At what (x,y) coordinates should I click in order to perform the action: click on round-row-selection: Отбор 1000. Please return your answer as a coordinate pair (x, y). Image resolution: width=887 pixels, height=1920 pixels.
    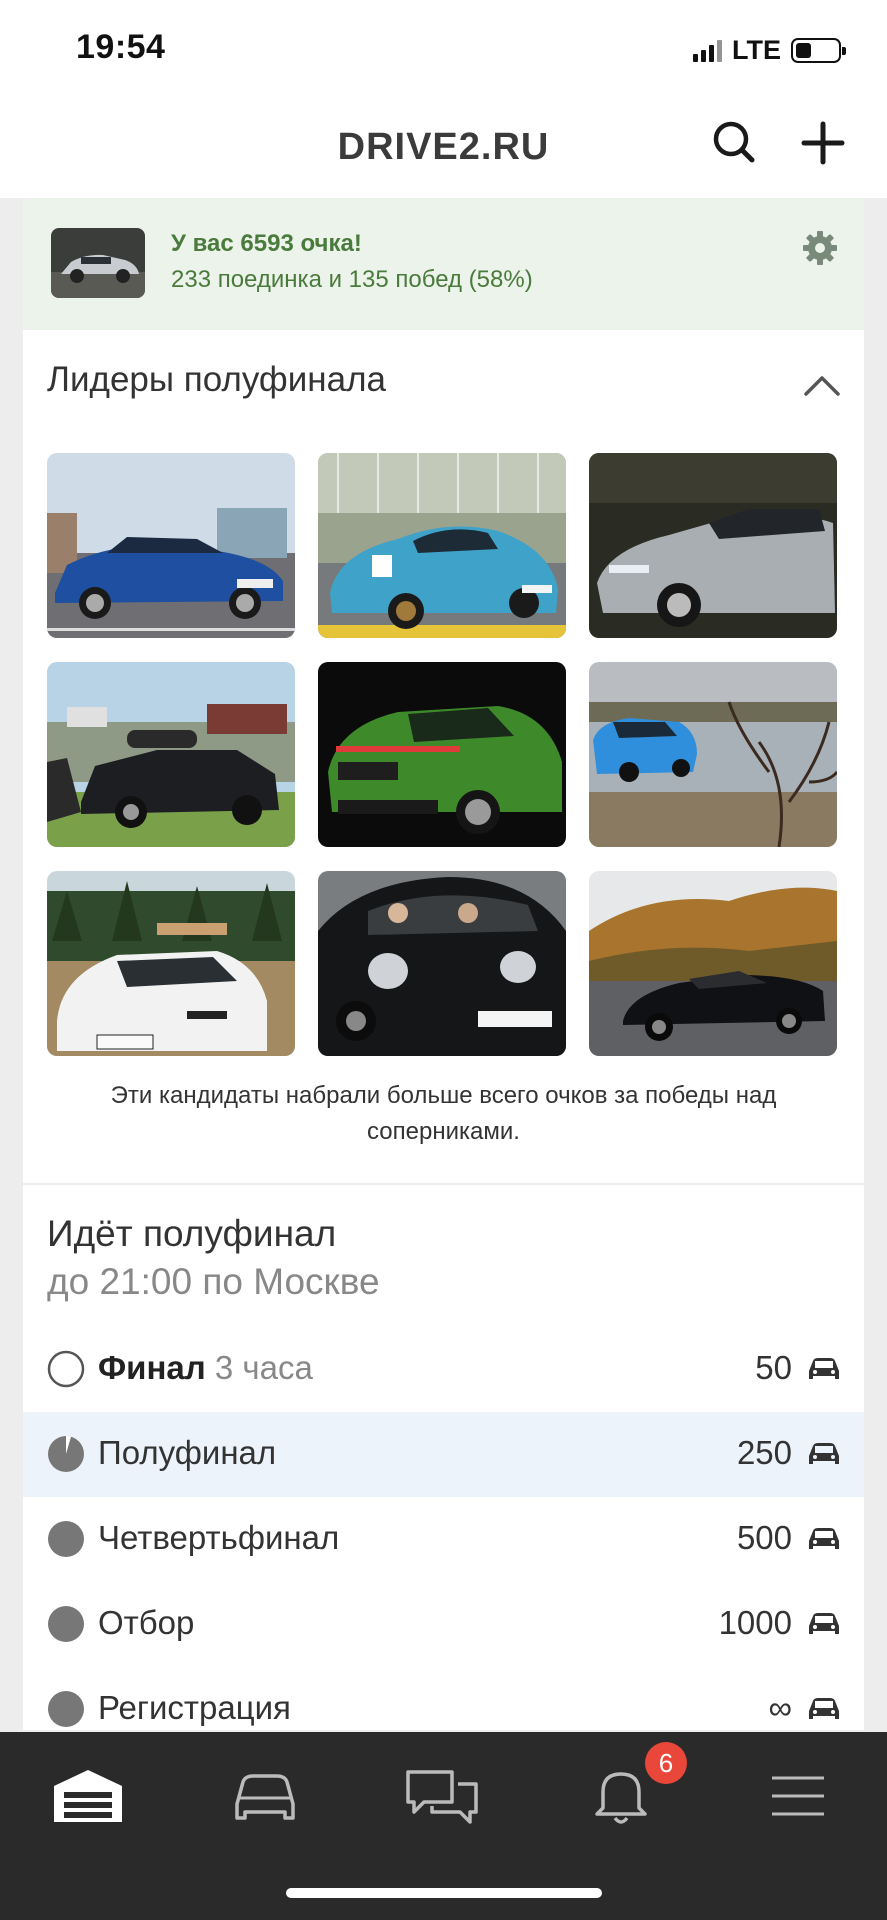
    Looking at the image, I should click on (443, 1624).